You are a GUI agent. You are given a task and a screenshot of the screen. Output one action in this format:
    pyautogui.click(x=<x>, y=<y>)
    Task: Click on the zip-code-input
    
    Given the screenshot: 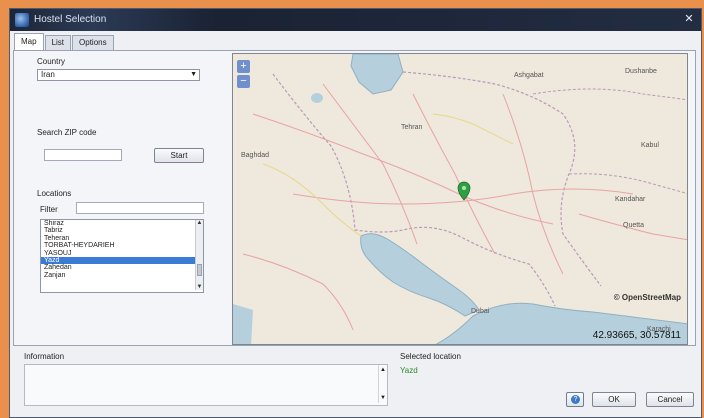 What is the action you would take?
    pyautogui.click(x=83, y=155)
    